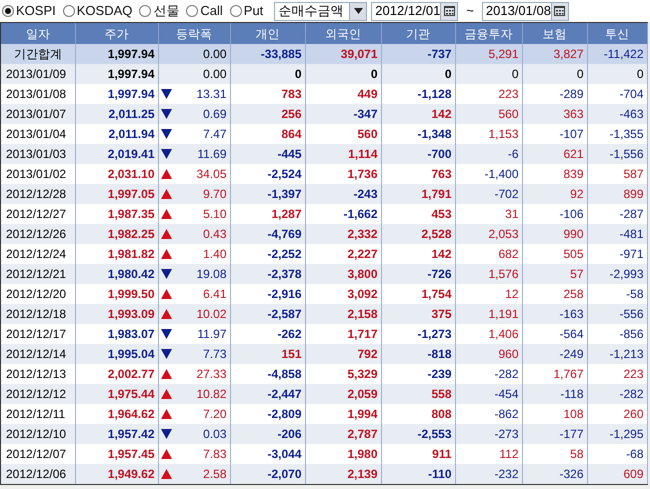  What do you see at coordinates (116, 474) in the screenshot?
I see `price-cell: 1,949.62` at bounding box center [116, 474].